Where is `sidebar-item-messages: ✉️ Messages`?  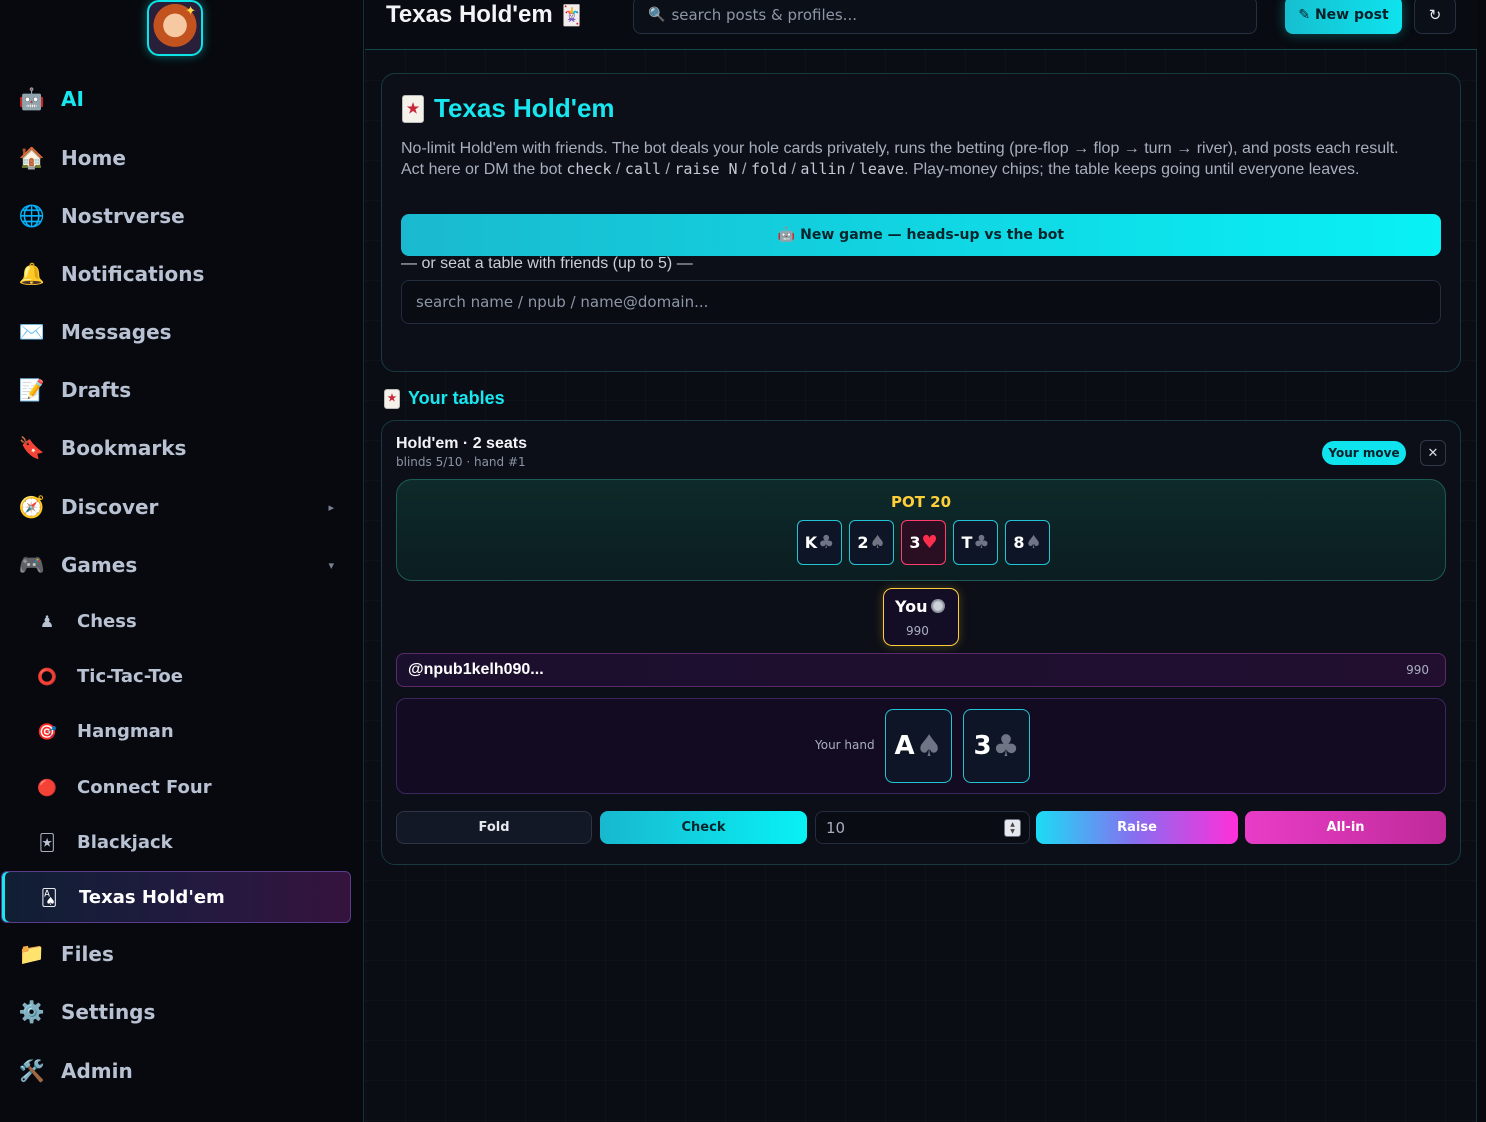 sidebar-item-messages: ✉️ Messages is located at coordinates (182, 332).